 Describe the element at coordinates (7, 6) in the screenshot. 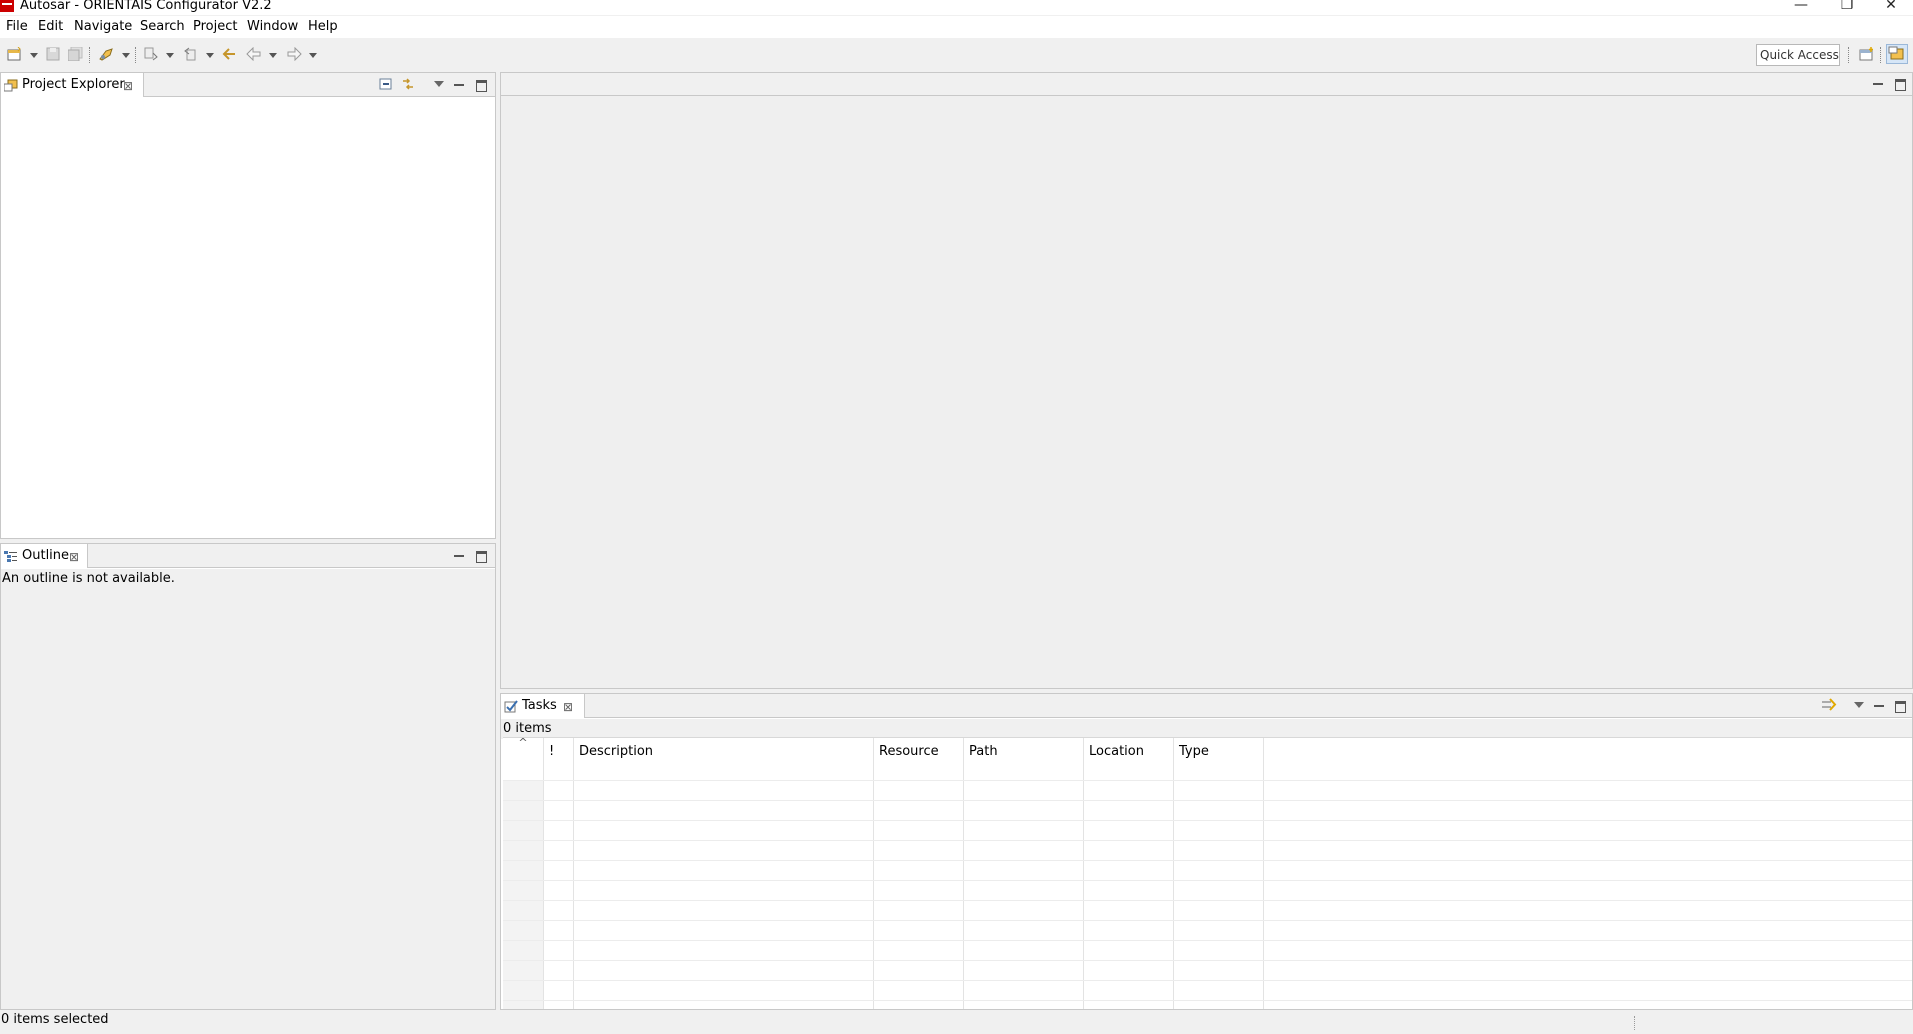

I see `app-icon` at that location.